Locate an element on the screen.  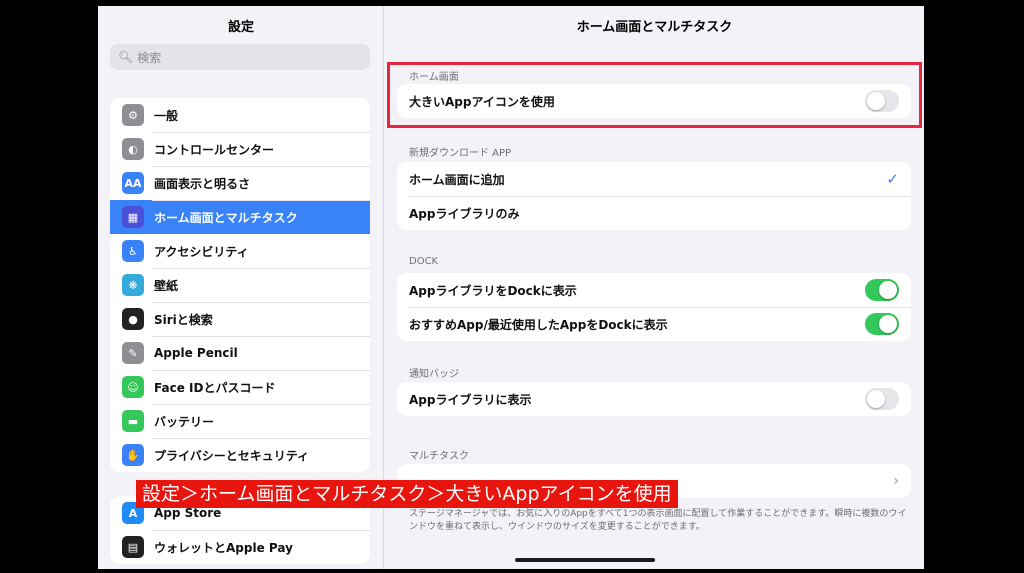
row-add-to-home: ホーム画面に追加 ✓ is located at coordinates (654, 179).